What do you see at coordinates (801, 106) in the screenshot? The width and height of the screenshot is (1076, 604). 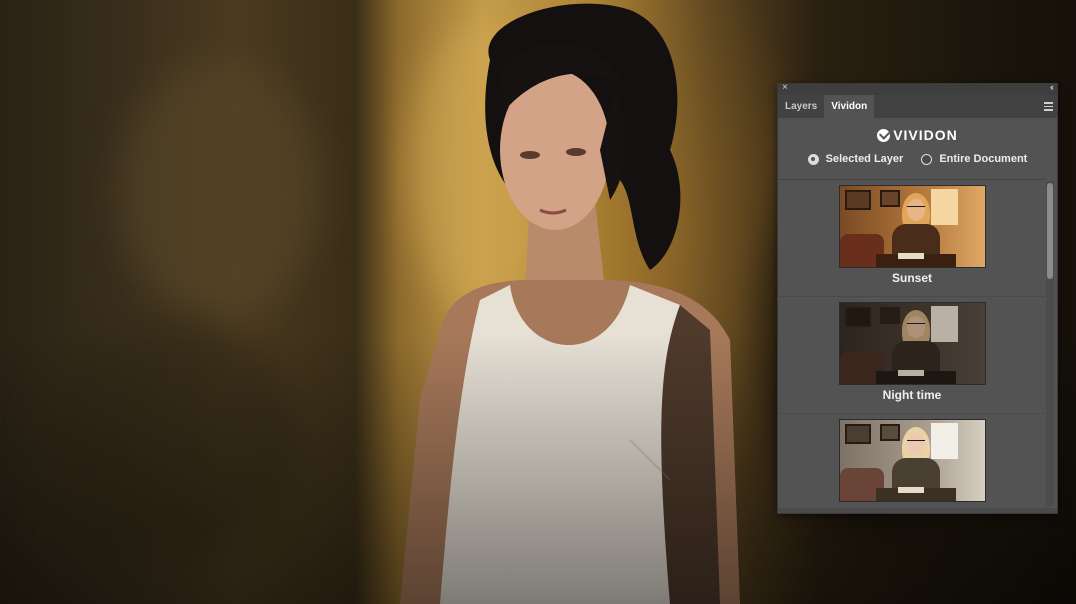 I see `tab-layers: Layers` at bounding box center [801, 106].